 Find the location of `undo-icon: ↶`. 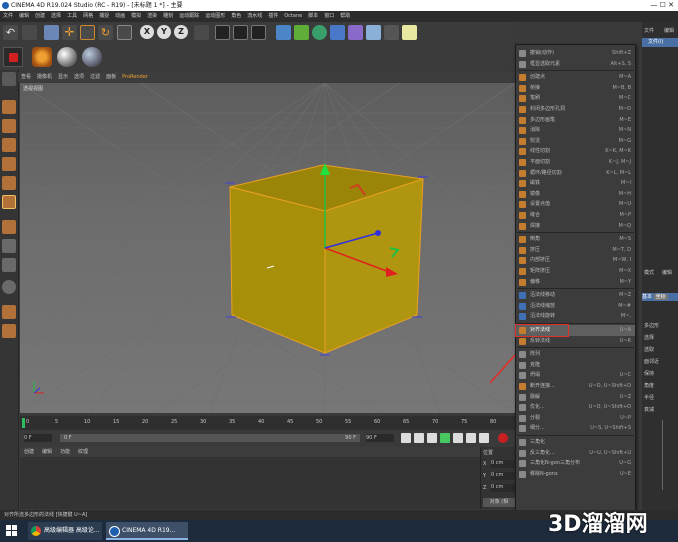

undo-icon: ↶ is located at coordinates (10, 32).